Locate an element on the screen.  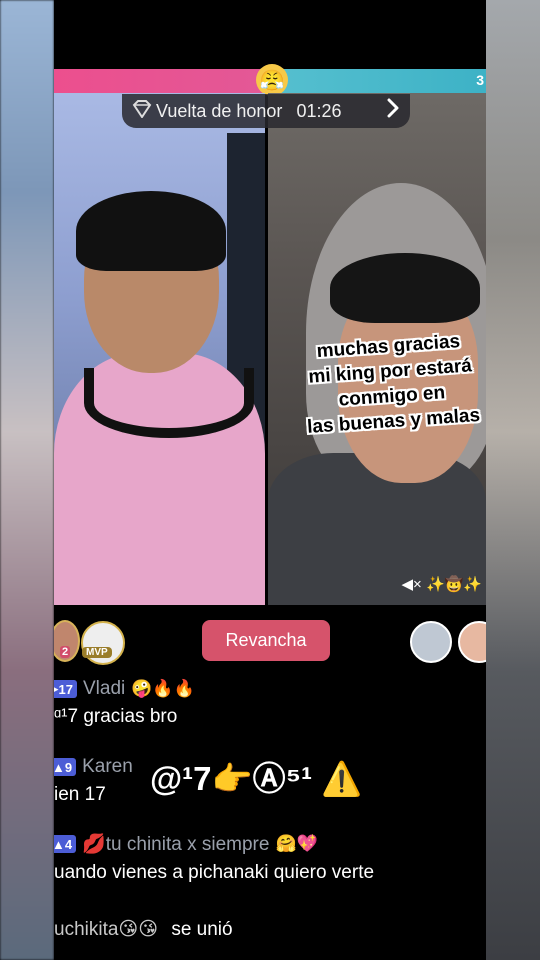
gifter-rank-badge: 2 is located at coordinates (65, 652).